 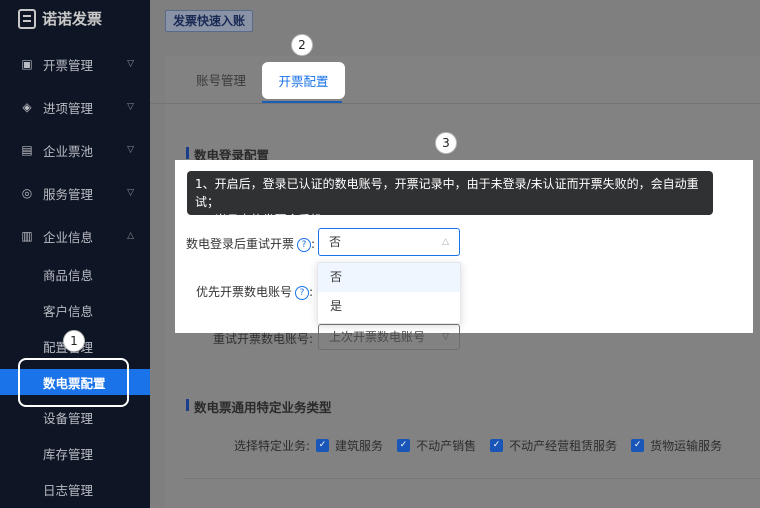 What do you see at coordinates (389, 242) in the screenshot?
I see `retry-select: 否 △` at bounding box center [389, 242].